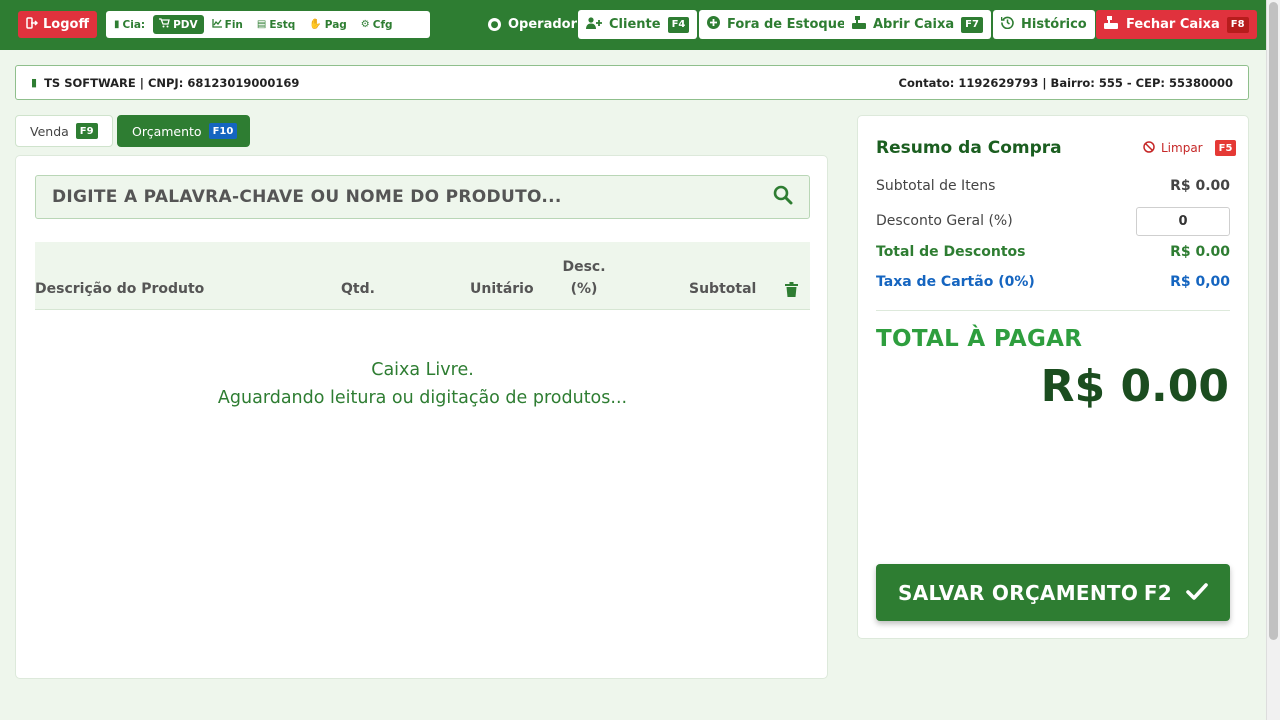 The height and width of the screenshot is (720, 1280). Describe the element at coordinates (172, 82) in the screenshot. I see `company-name-cnpj: TS SOFTWARE | CNPJ: 68123019000169` at that location.